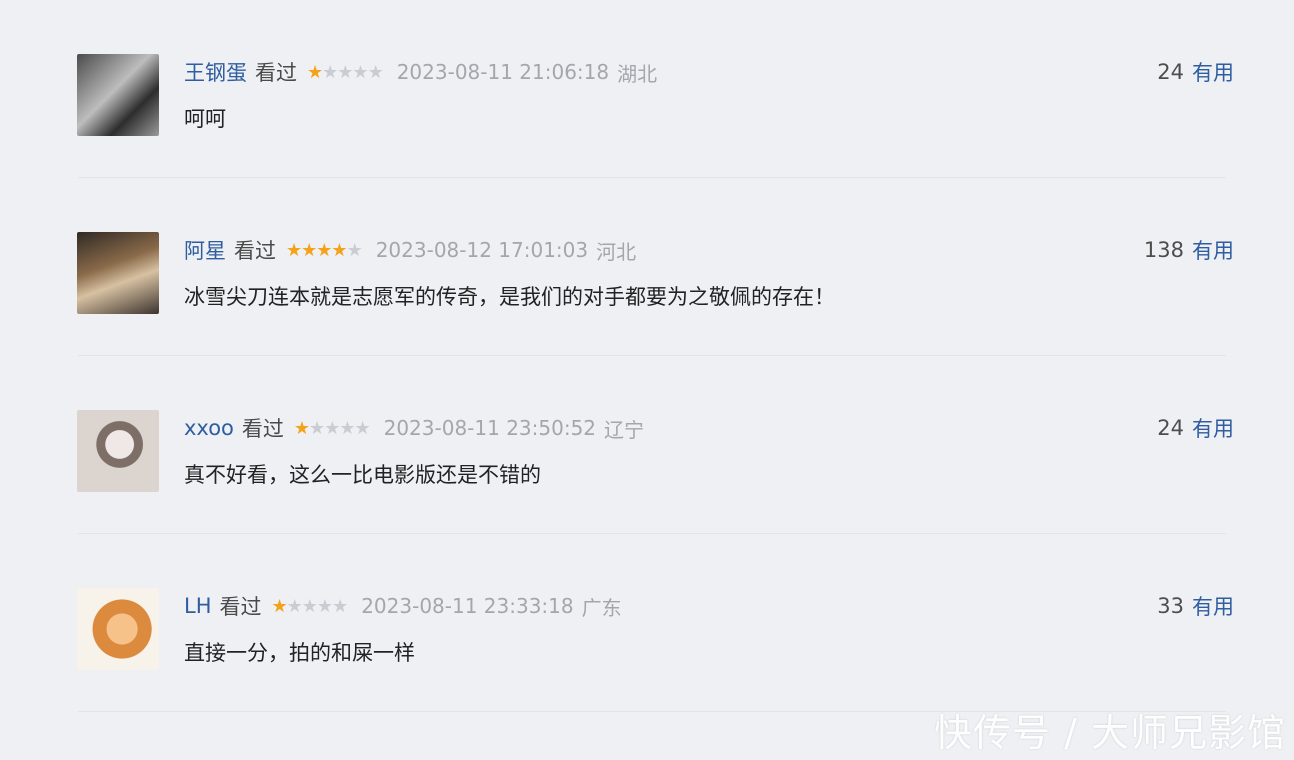 Image resolution: width=1294 pixels, height=760 pixels. I want to click on useful-count: 138, so click(1163, 250).